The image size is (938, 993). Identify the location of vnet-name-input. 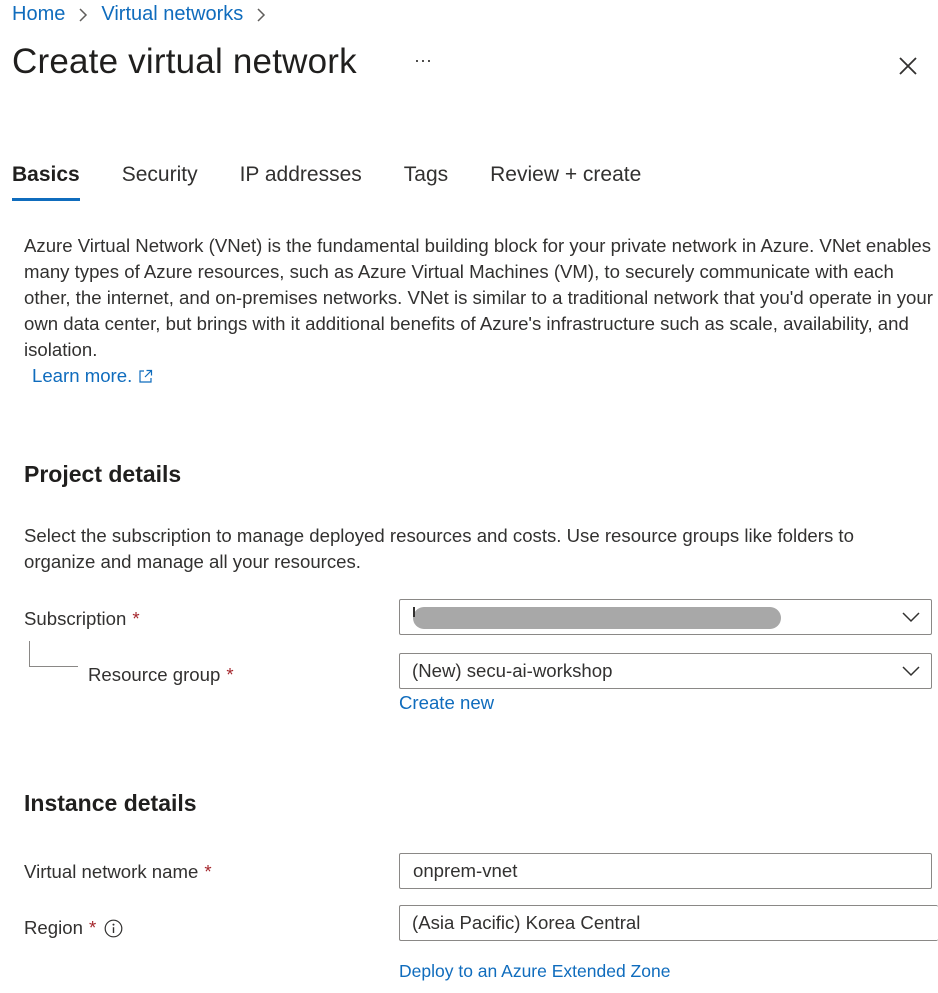
(665, 871).